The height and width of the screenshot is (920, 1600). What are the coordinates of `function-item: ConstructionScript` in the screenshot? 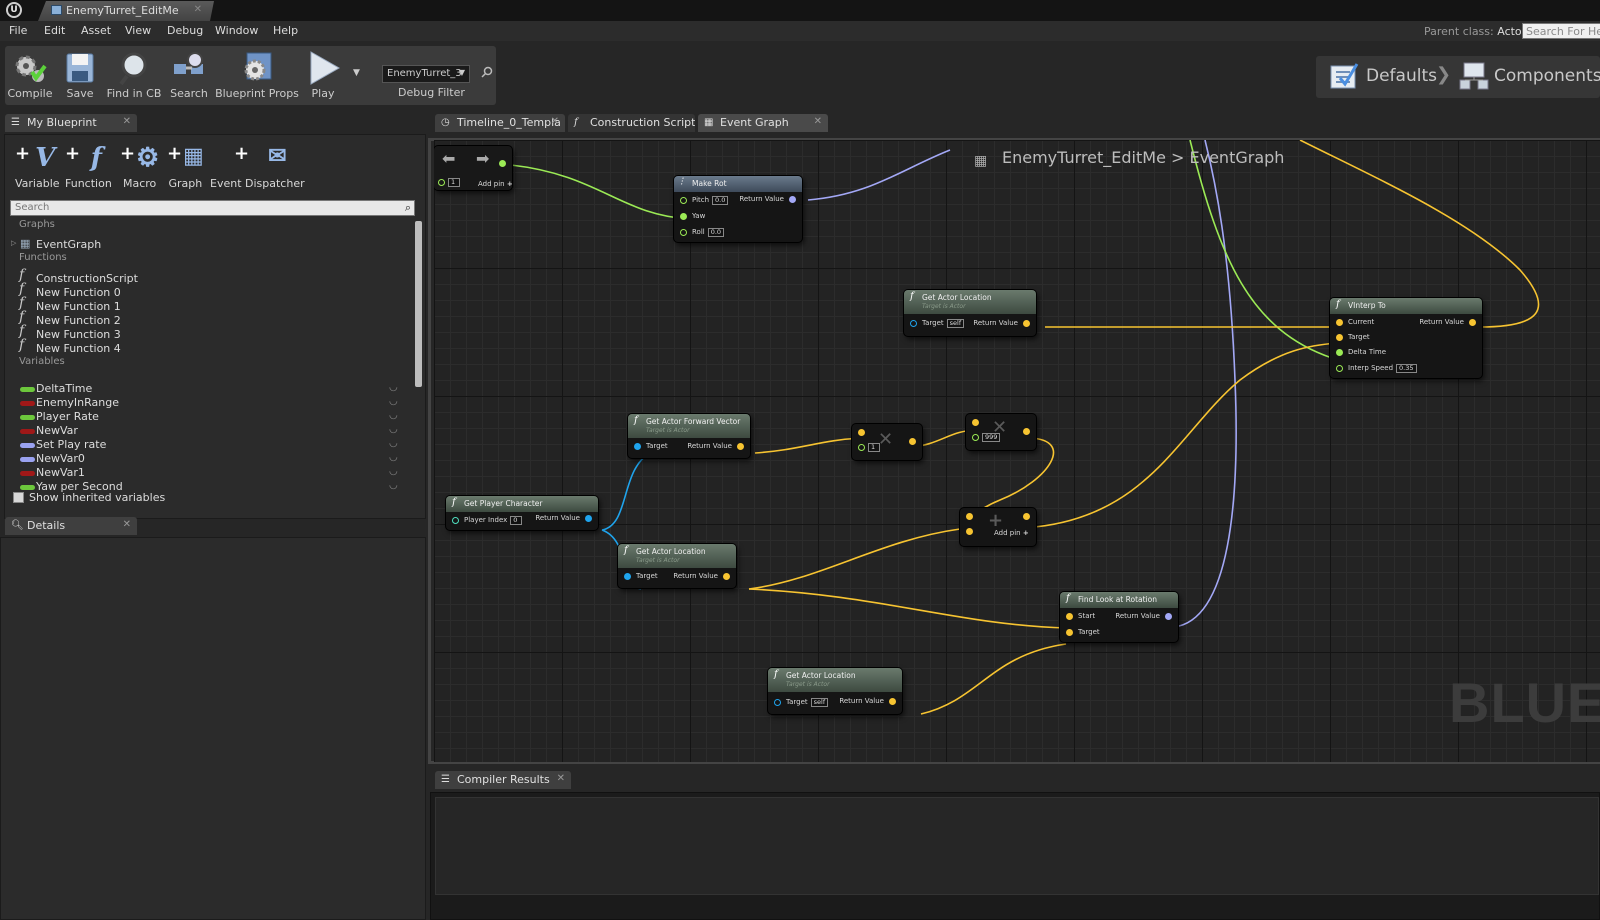 It's located at (87, 278).